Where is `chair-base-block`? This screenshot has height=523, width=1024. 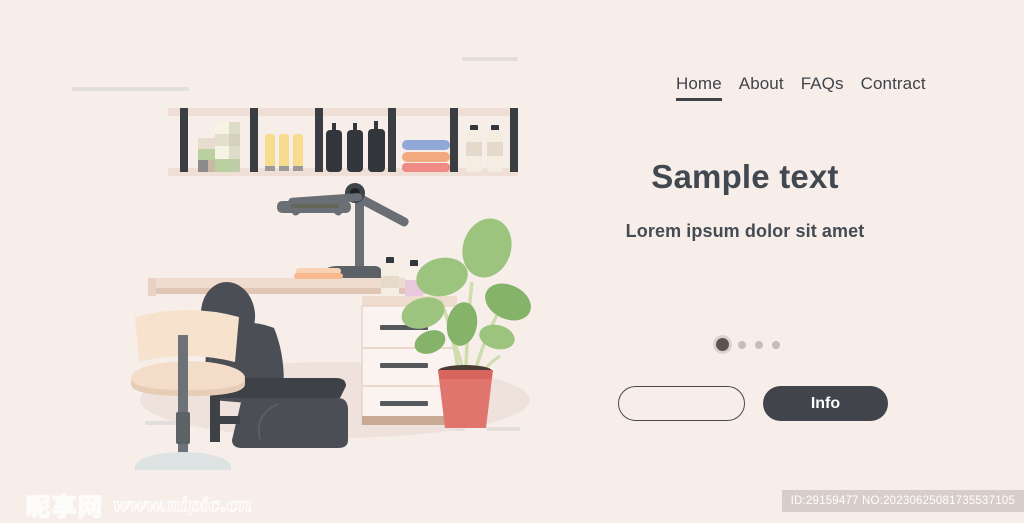
chair-base-block is located at coordinates (290, 423).